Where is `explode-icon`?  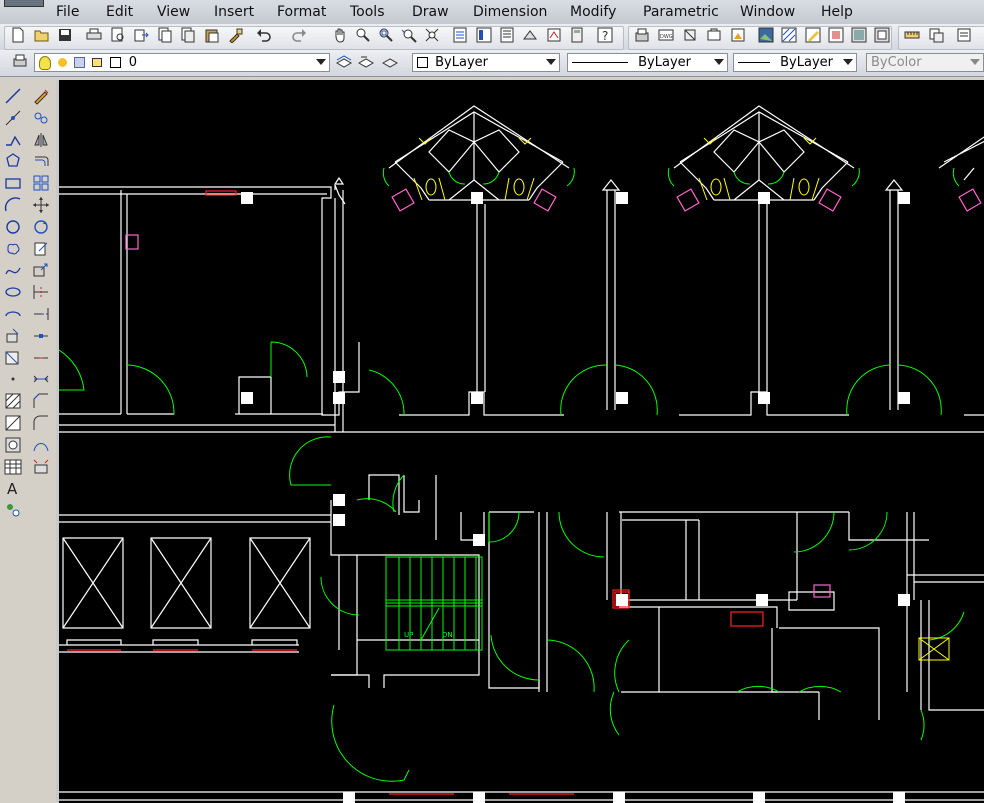
explode-icon is located at coordinates (41, 467).